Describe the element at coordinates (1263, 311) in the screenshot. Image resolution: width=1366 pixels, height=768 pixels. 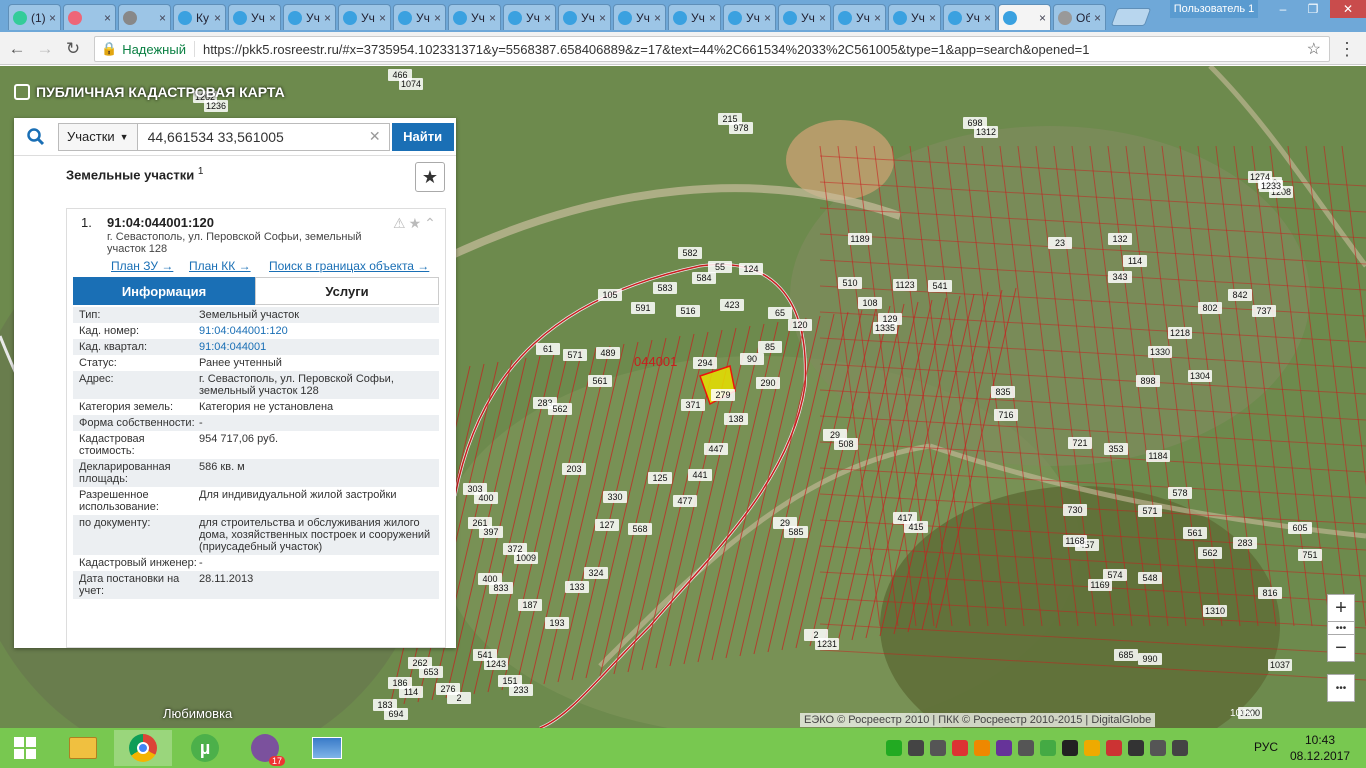
I see `parcel-label: 737` at that location.